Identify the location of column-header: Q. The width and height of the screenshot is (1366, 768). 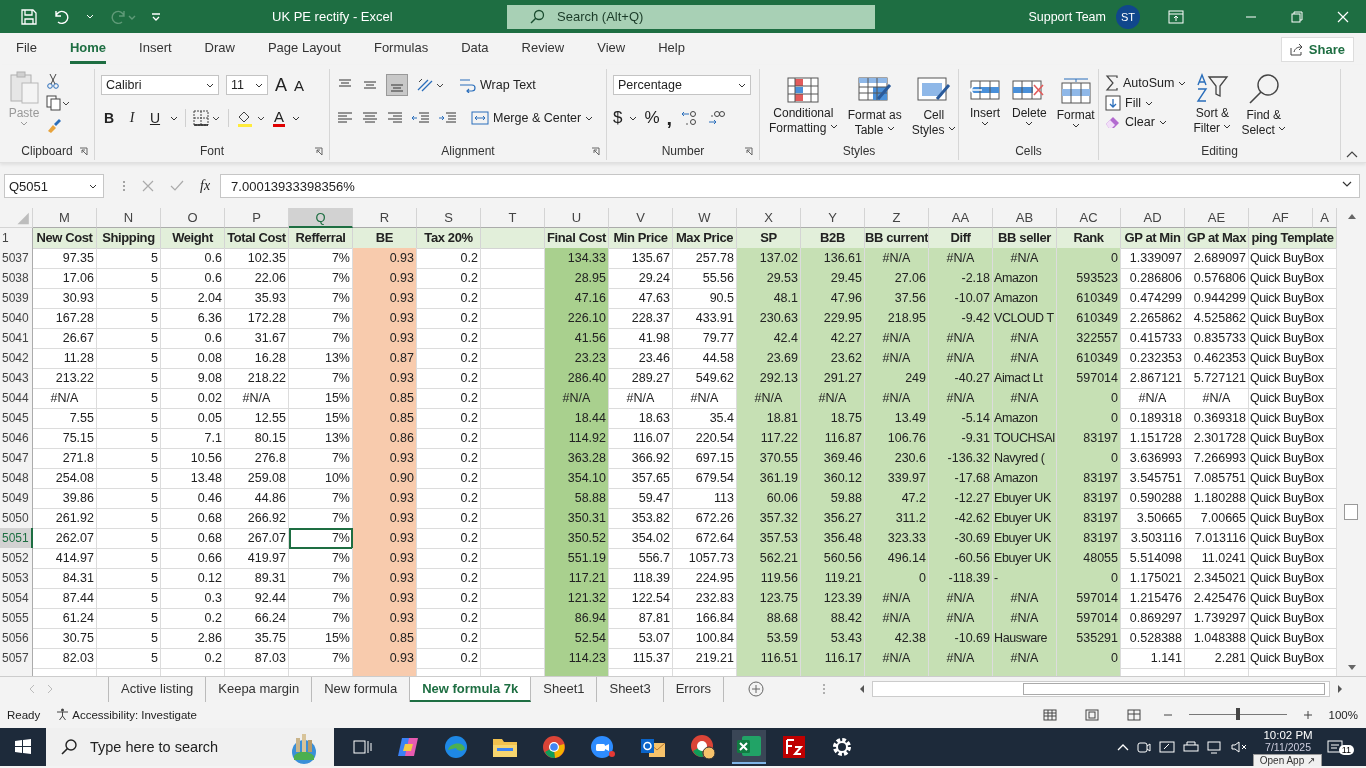
(321, 218).